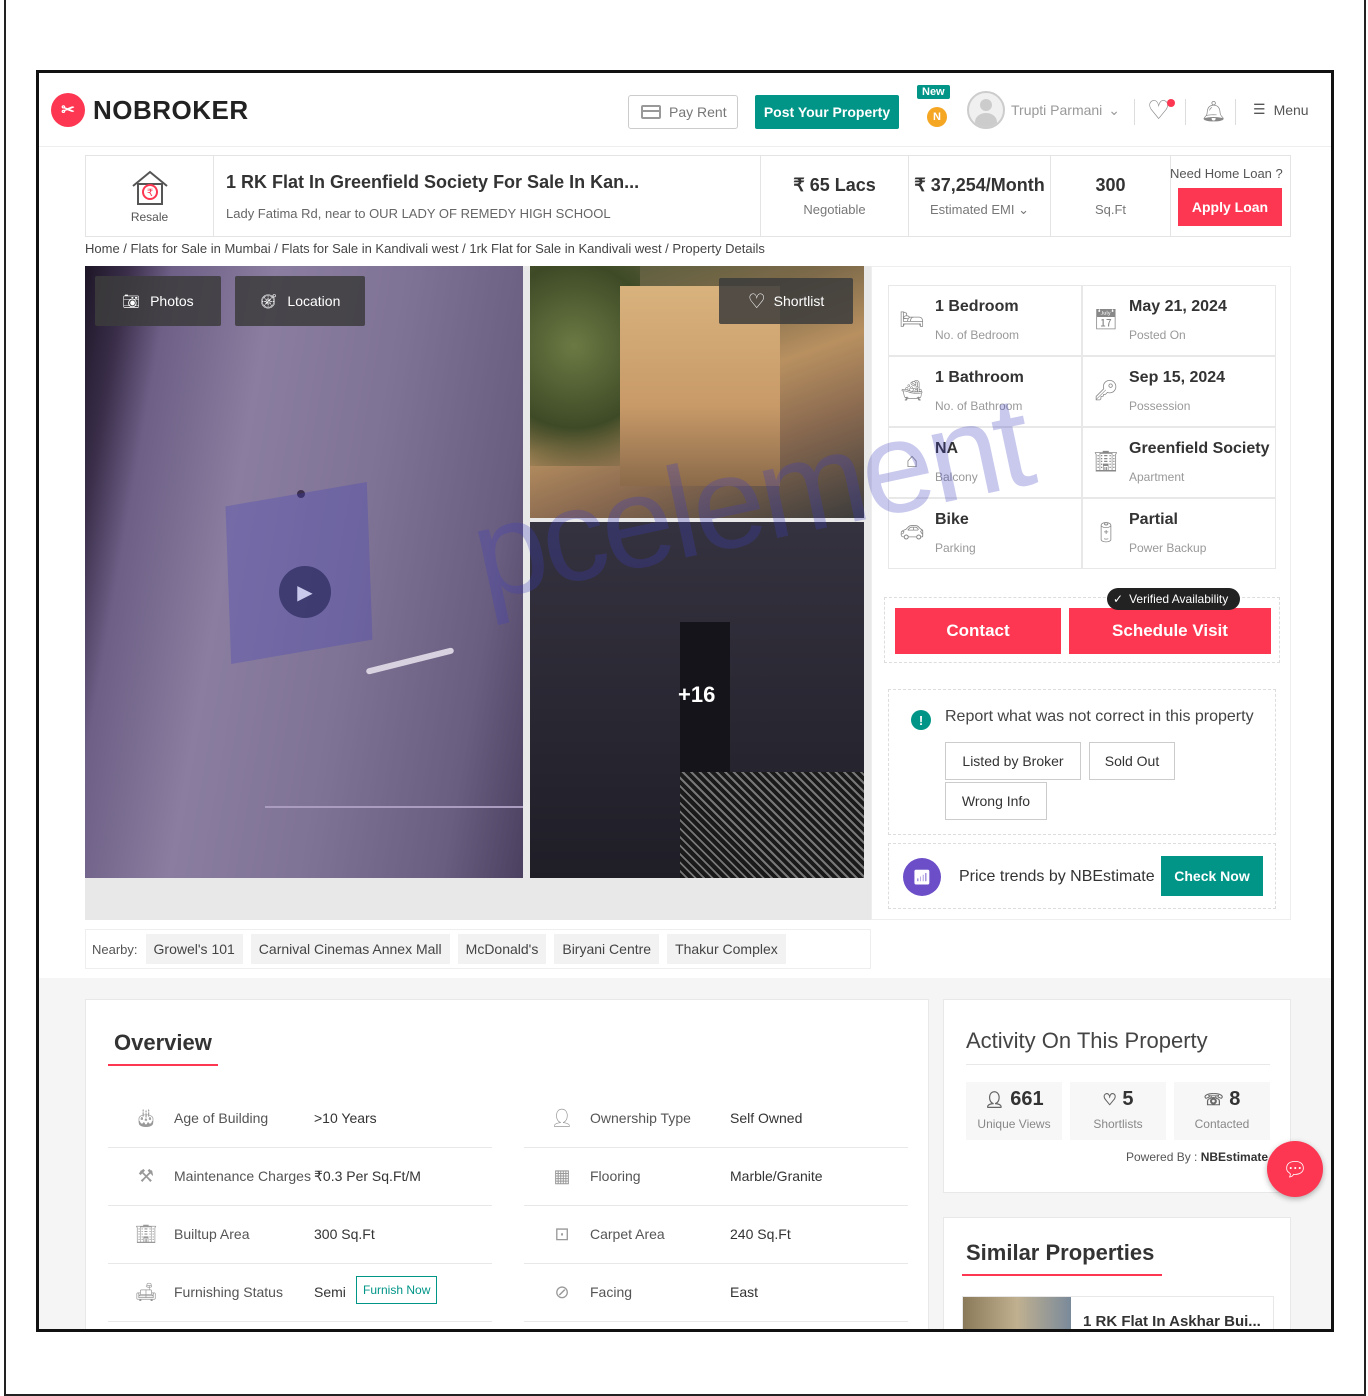  What do you see at coordinates (1170, 631) in the screenshot?
I see `schedule-visit-button: Schedule Visit` at bounding box center [1170, 631].